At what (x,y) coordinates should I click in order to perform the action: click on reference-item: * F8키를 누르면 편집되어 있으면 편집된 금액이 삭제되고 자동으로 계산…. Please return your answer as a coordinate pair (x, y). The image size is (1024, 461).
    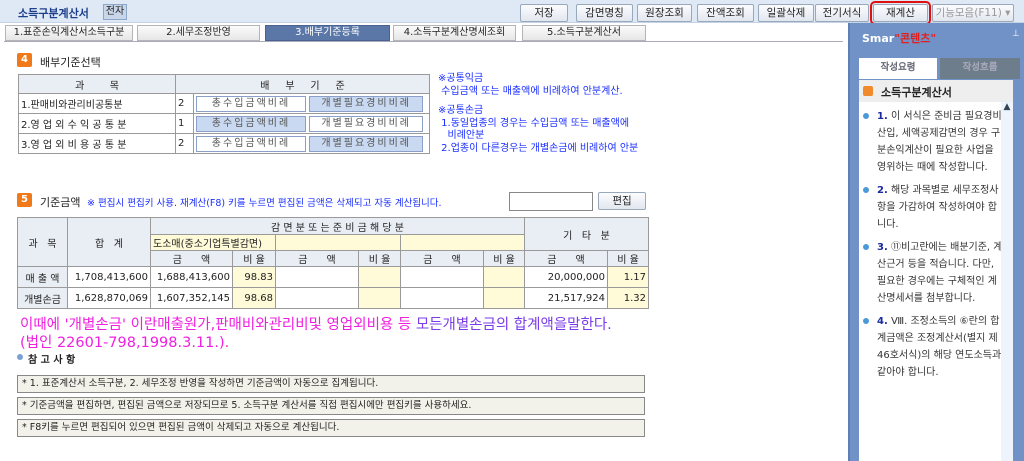
    Looking at the image, I should click on (331, 428).